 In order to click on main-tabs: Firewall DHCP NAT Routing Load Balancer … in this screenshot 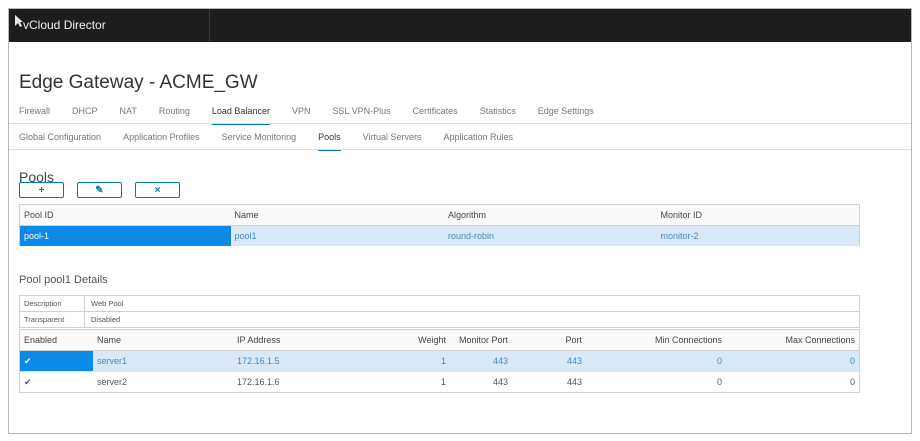, I will do `click(317, 115)`.